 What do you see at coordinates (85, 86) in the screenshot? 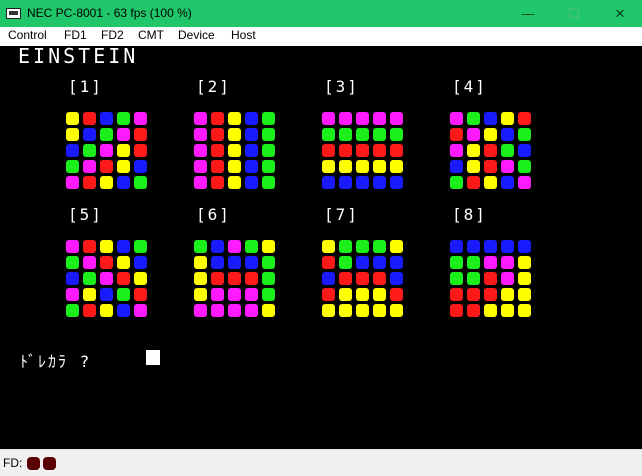
I see `panel-label: [1]` at bounding box center [85, 86].